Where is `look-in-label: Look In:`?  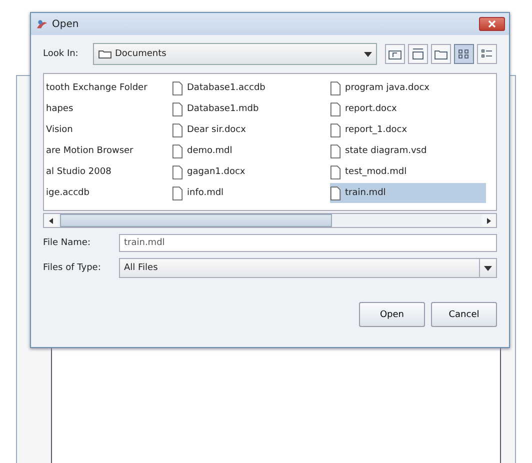 look-in-label: Look In: is located at coordinates (61, 54).